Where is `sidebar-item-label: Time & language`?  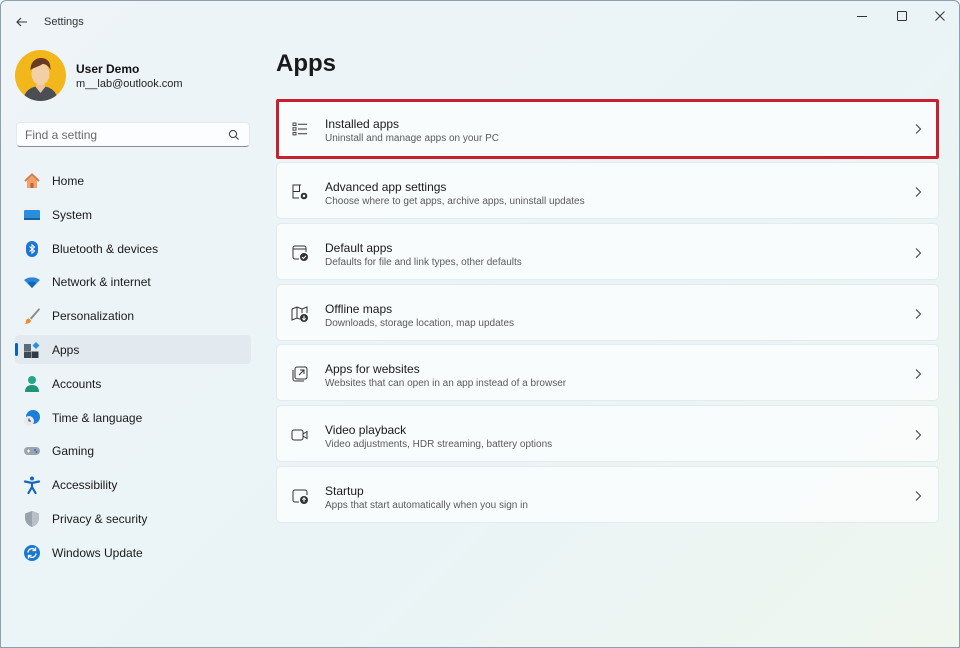
sidebar-item-label: Time & language is located at coordinates (97, 417).